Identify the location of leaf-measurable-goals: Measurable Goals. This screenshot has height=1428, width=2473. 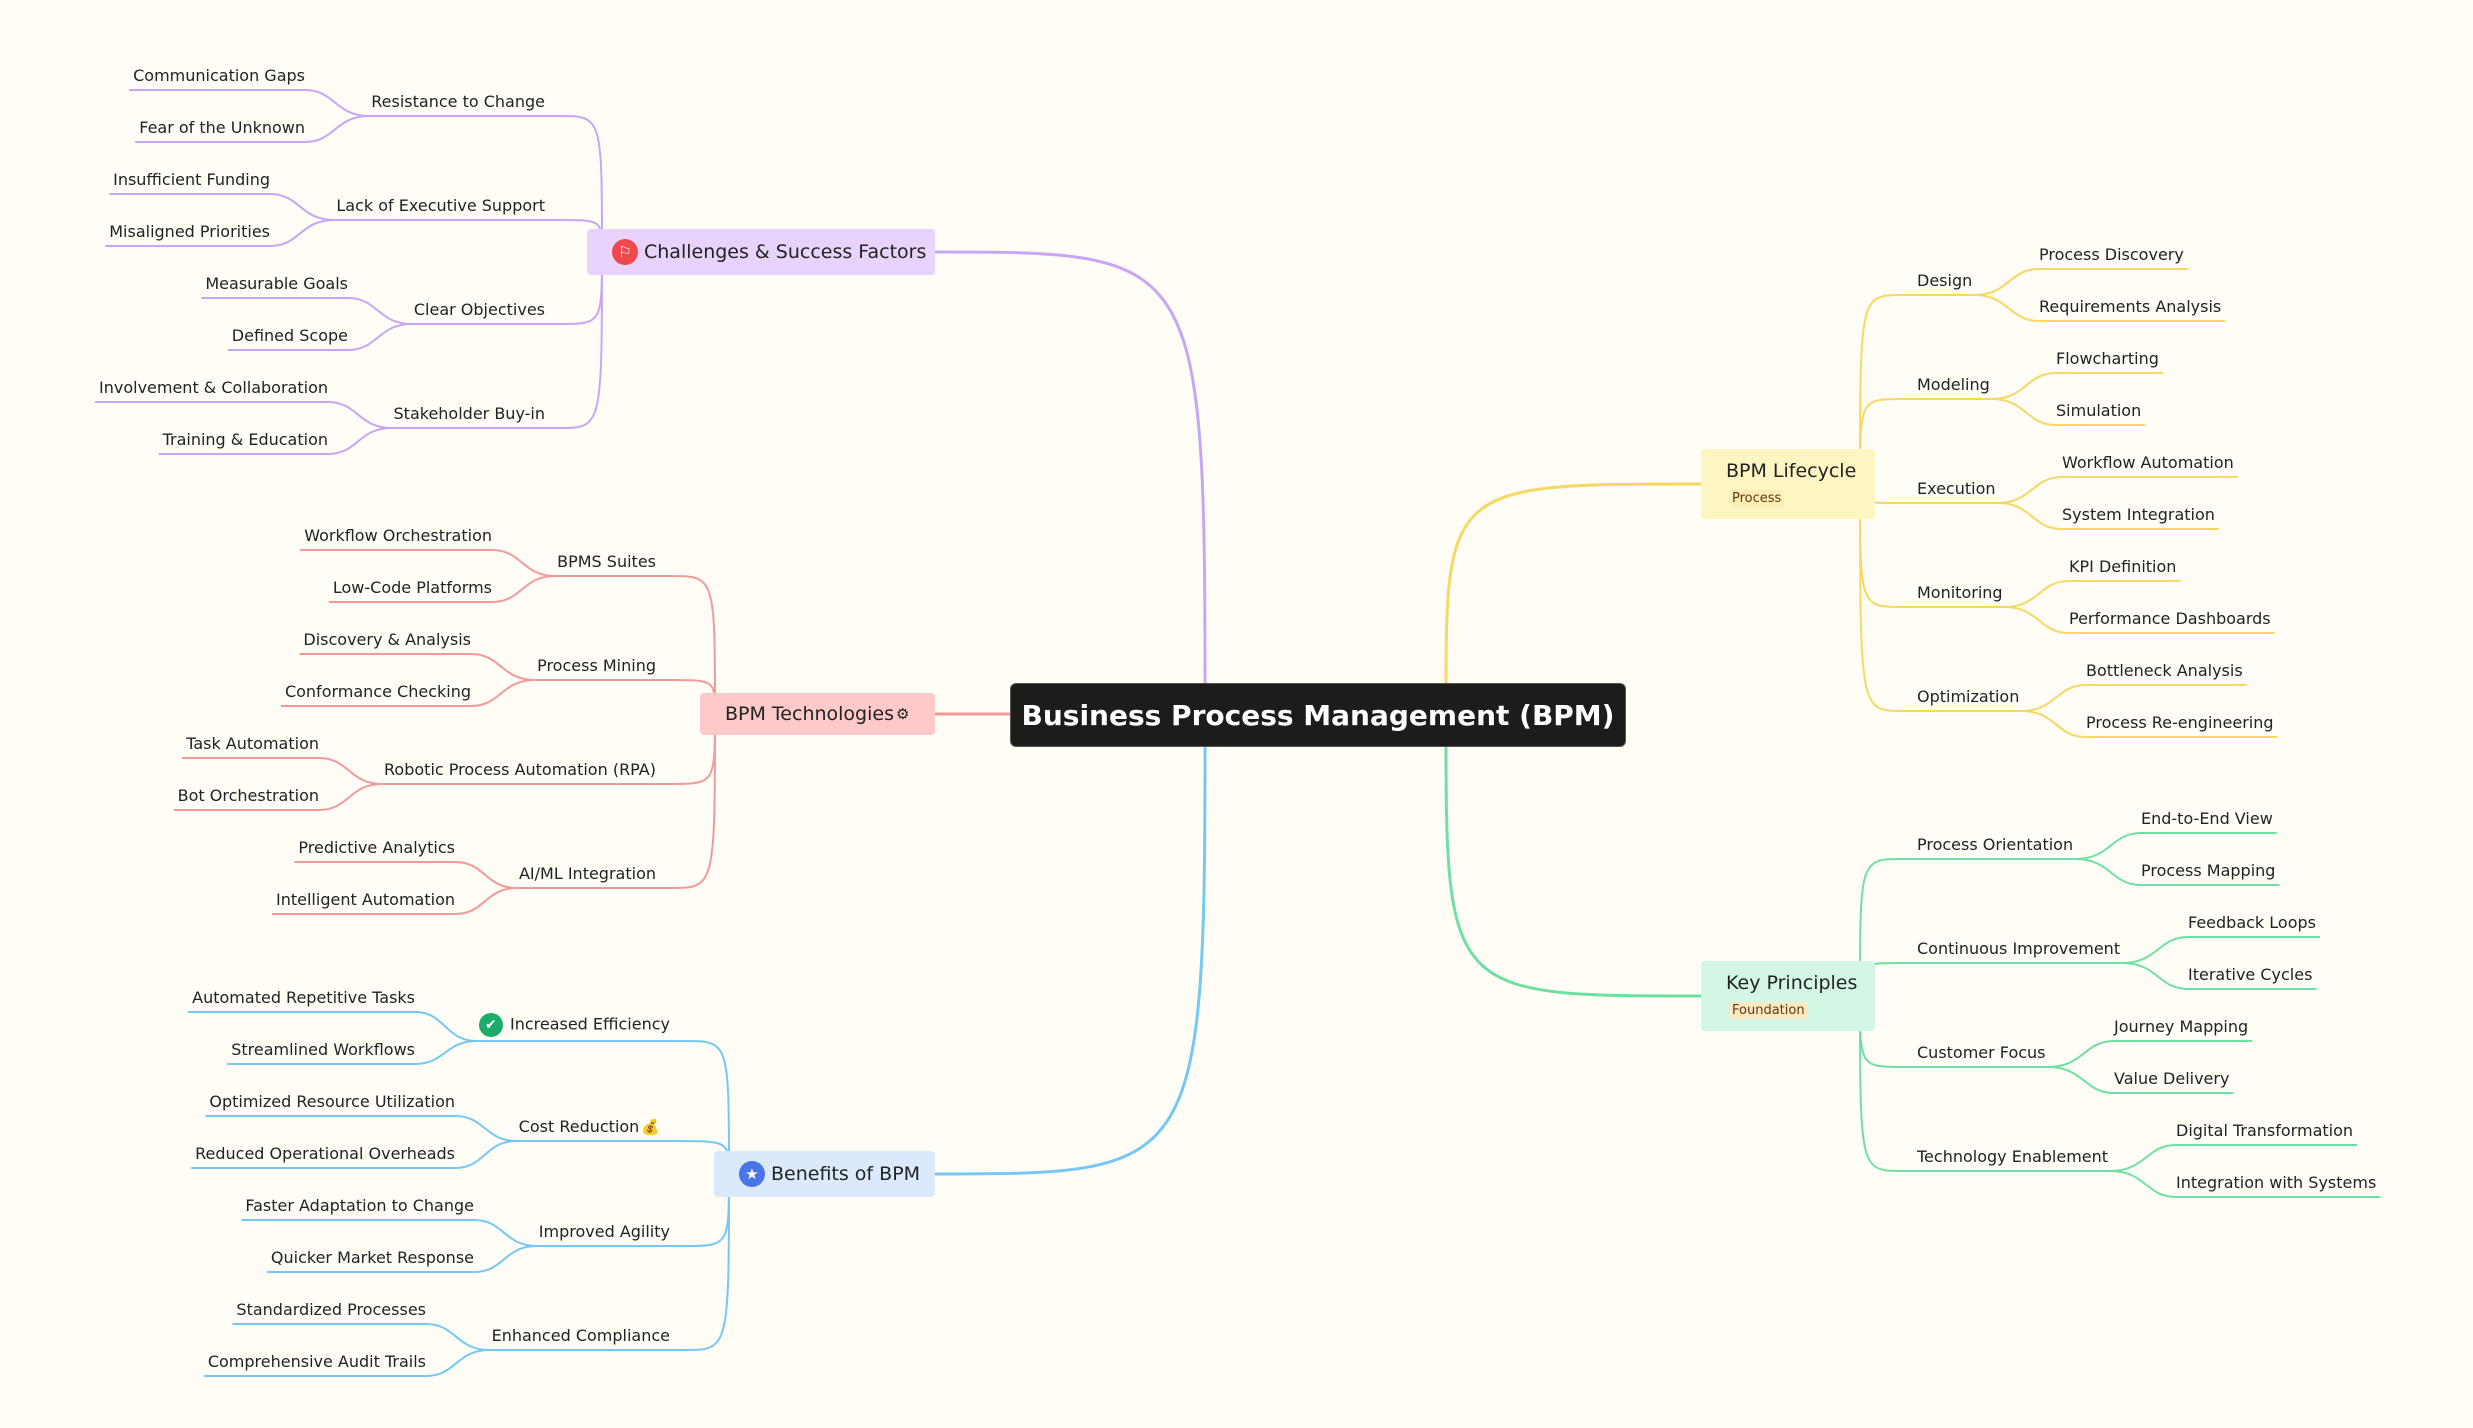
(276, 284).